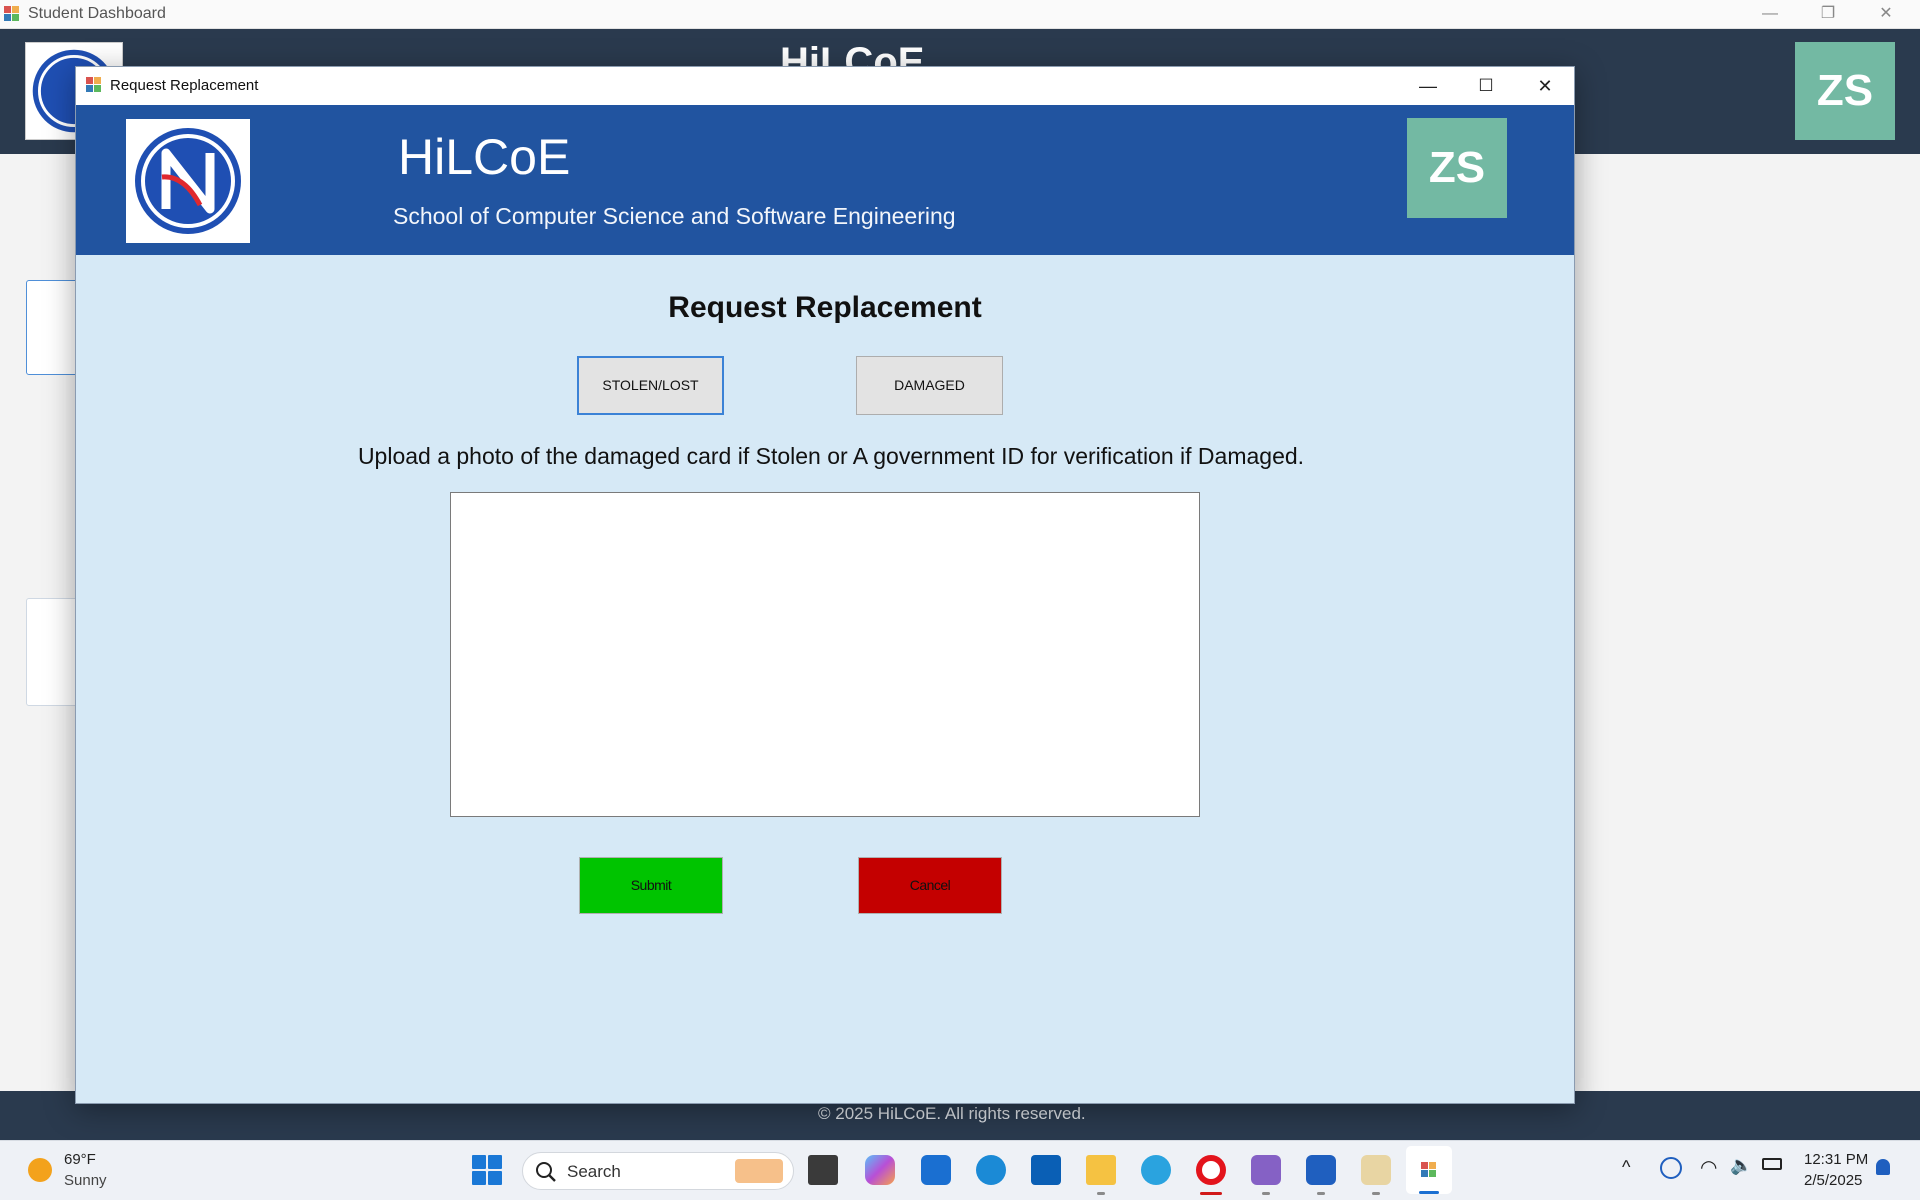  What do you see at coordinates (1101, 1170) in the screenshot?
I see `file-explorer-icon` at bounding box center [1101, 1170].